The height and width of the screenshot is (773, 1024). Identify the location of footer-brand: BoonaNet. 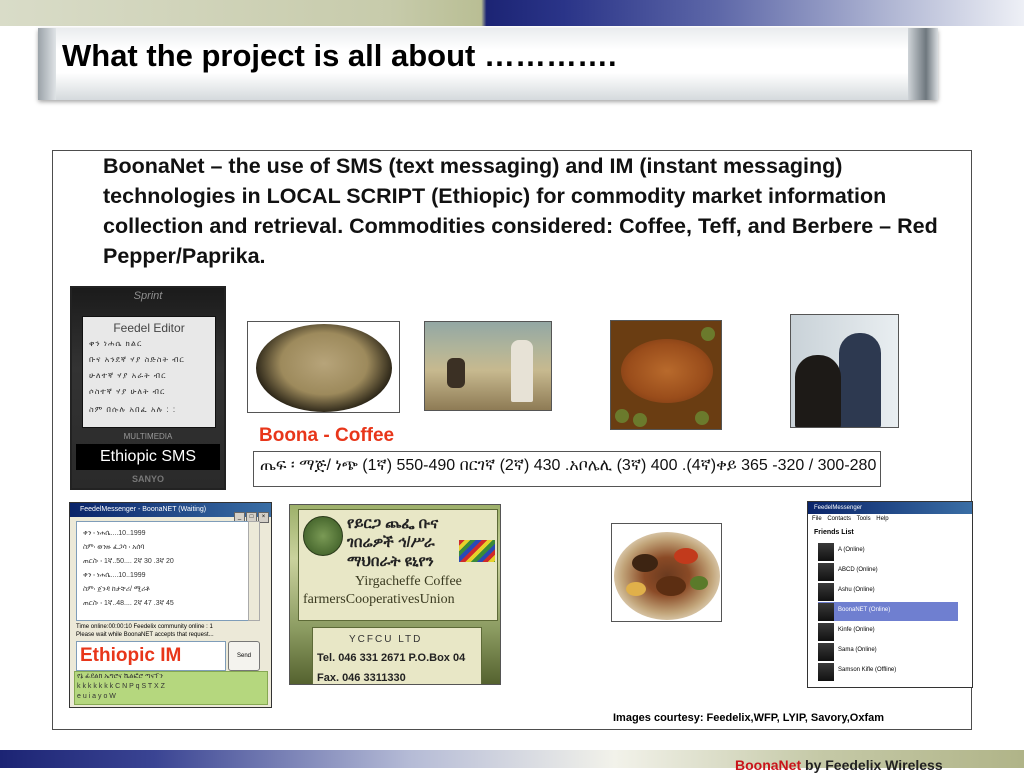
(768, 765).